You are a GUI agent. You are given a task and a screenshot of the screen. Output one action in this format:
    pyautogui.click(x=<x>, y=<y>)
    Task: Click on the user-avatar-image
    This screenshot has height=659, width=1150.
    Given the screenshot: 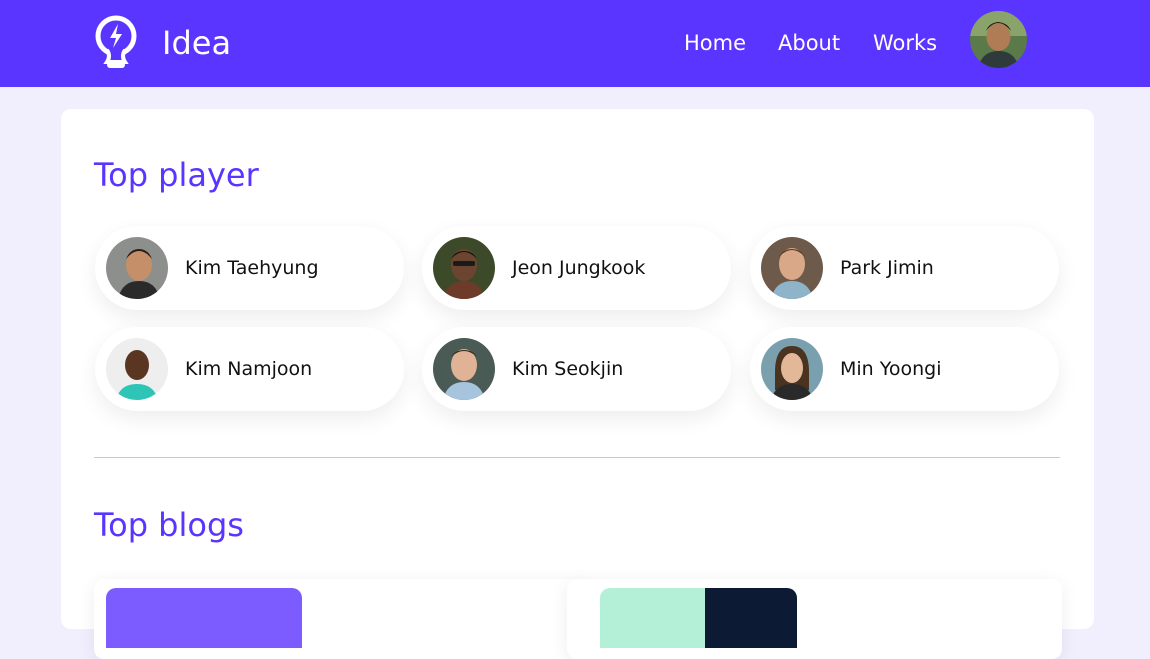 What is the action you would take?
    pyautogui.click(x=998, y=39)
    